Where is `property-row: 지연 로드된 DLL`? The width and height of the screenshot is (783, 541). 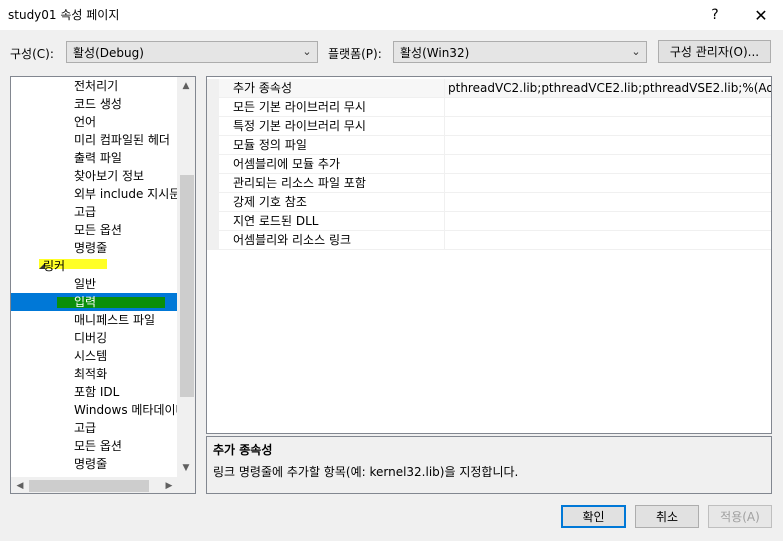 property-row: 지연 로드된 DLL is located at coordinates (489, 221).